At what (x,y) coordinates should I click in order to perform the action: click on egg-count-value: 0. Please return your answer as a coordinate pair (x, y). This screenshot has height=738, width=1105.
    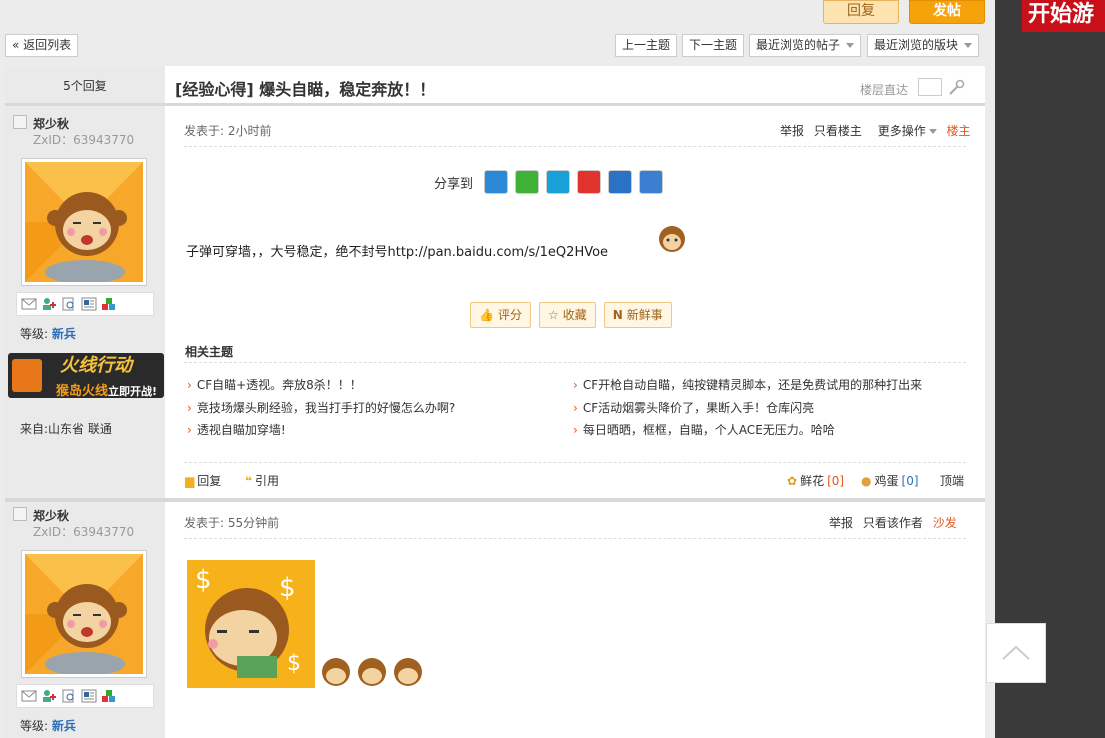
    Looking at the image, I should click on (910, 480).